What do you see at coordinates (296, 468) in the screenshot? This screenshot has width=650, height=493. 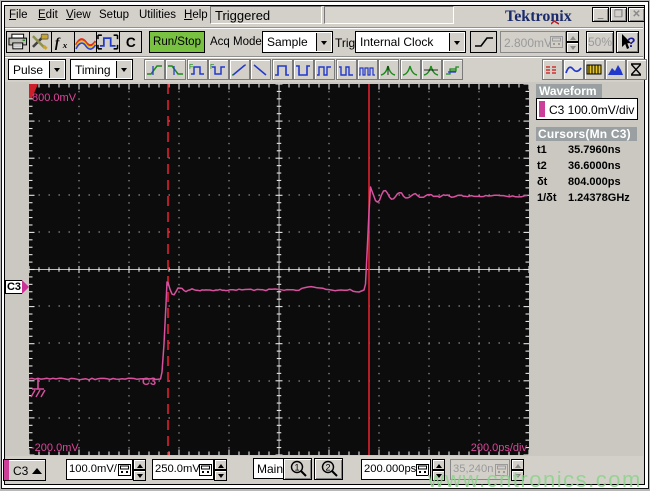 I see `svg-text: 1` at bounding box center [296, 468].